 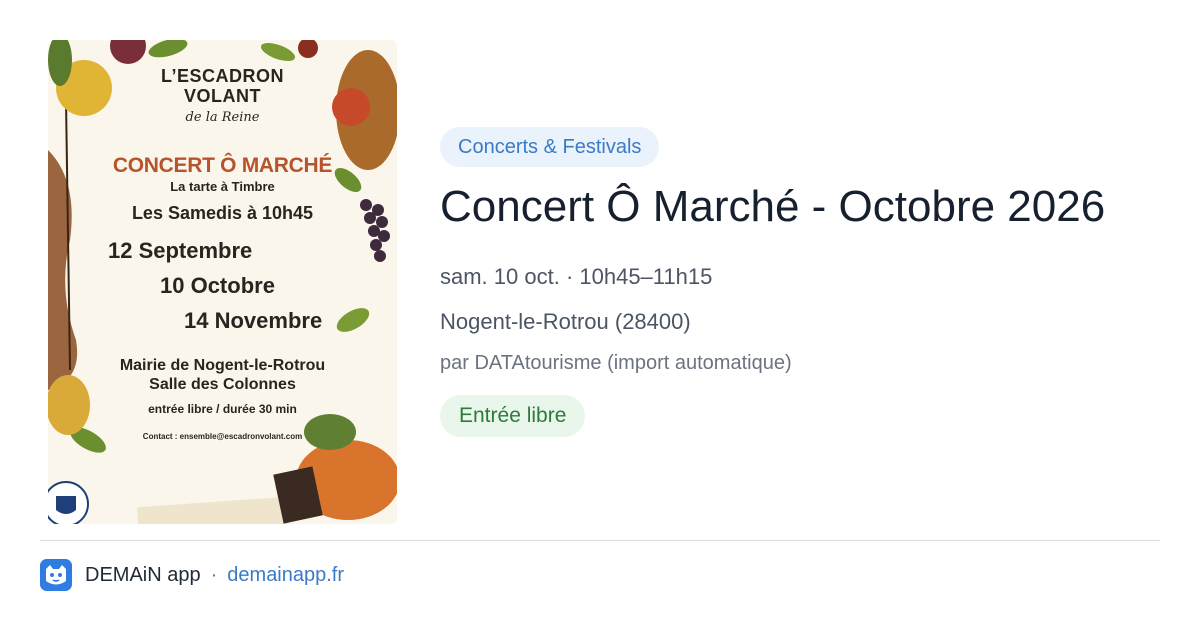 What do you see at coordinates (180, 250) in the screenshot?
I see `poster-date: 12 Septembre` at bounding box center [180, 250].